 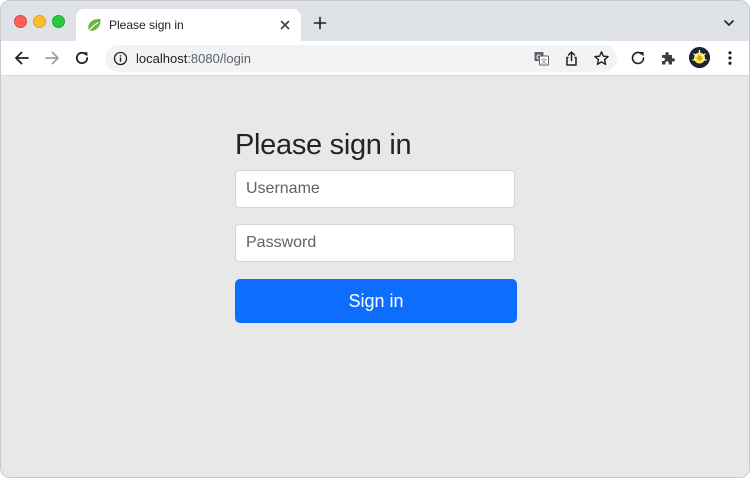 I want to click on url-host: localhost, so click(x=162, y=58).